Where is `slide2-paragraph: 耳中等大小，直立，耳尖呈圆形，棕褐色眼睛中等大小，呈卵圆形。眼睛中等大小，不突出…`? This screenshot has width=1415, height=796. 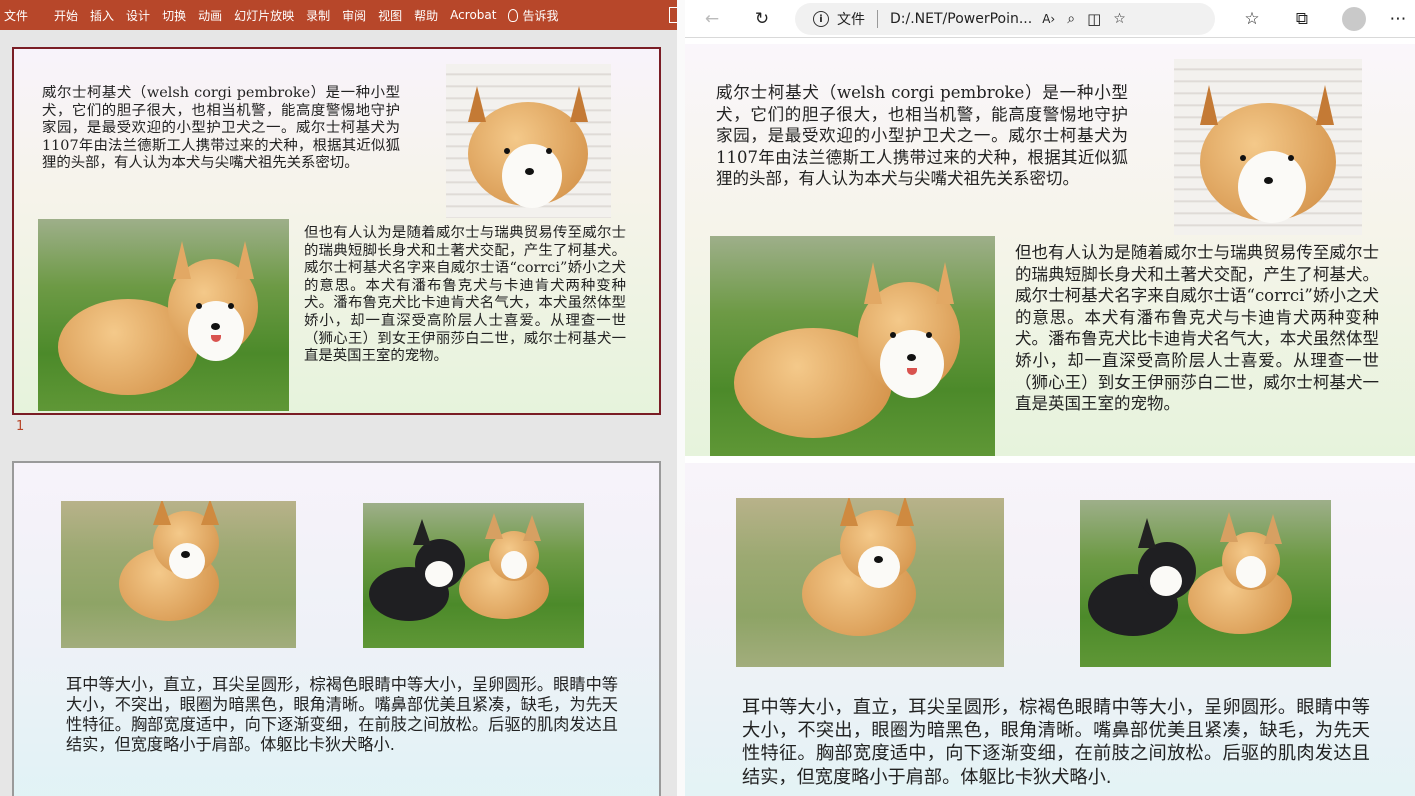 slide2-paragraph: 耳中等大小，直立，耳尖呈圆形，棕褐色眼睛中等大小，呈卵圆形。眼睛中等大小，不突出… is located at coordinates (342, 714).